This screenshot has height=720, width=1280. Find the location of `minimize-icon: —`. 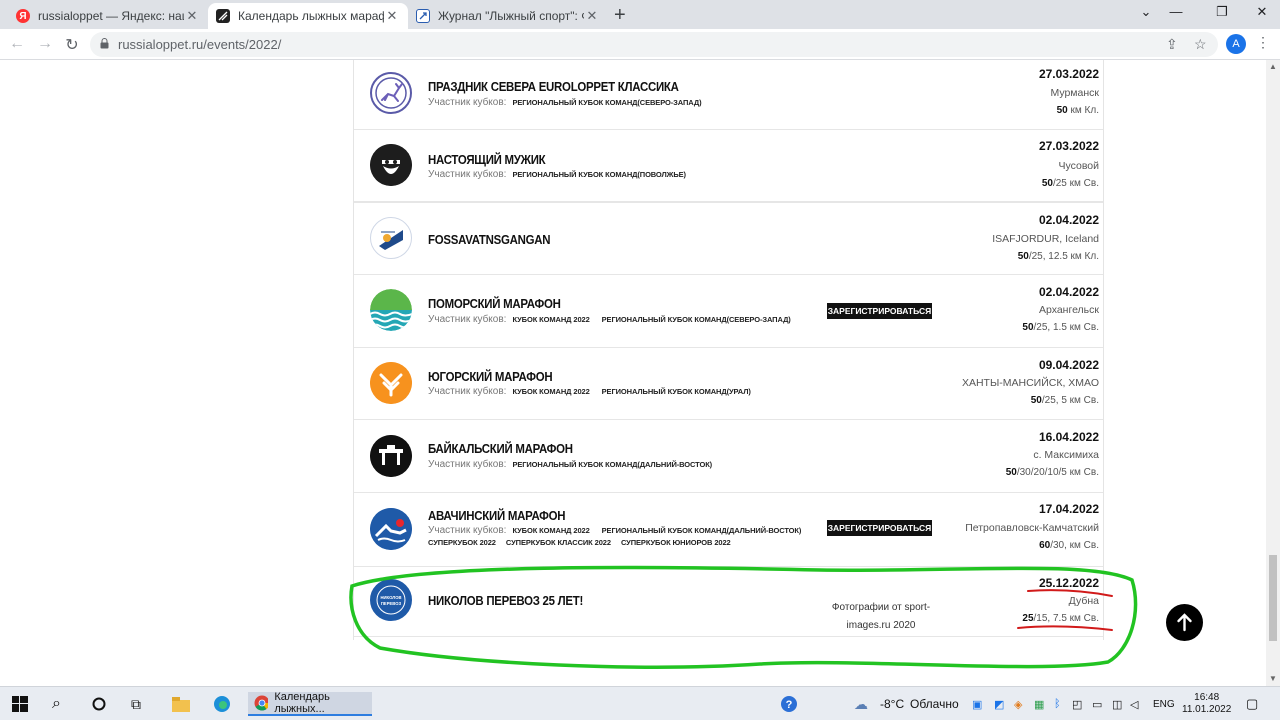

minimize-icon: — is located at coordinates (1176, 11).